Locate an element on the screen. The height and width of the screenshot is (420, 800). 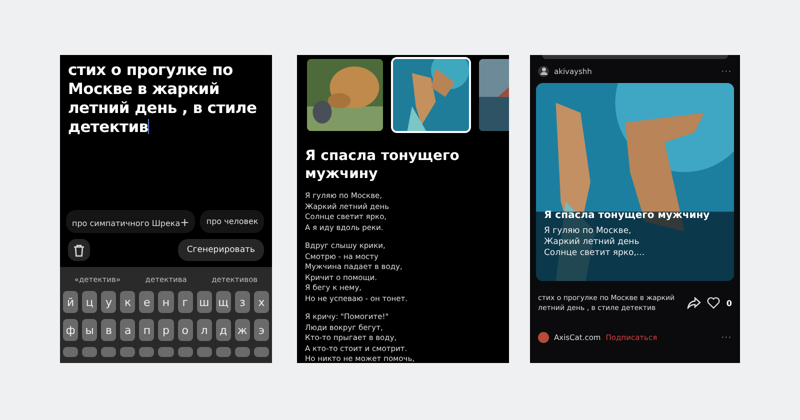
keyboard-key: ф is located at coordinates (70, 330).